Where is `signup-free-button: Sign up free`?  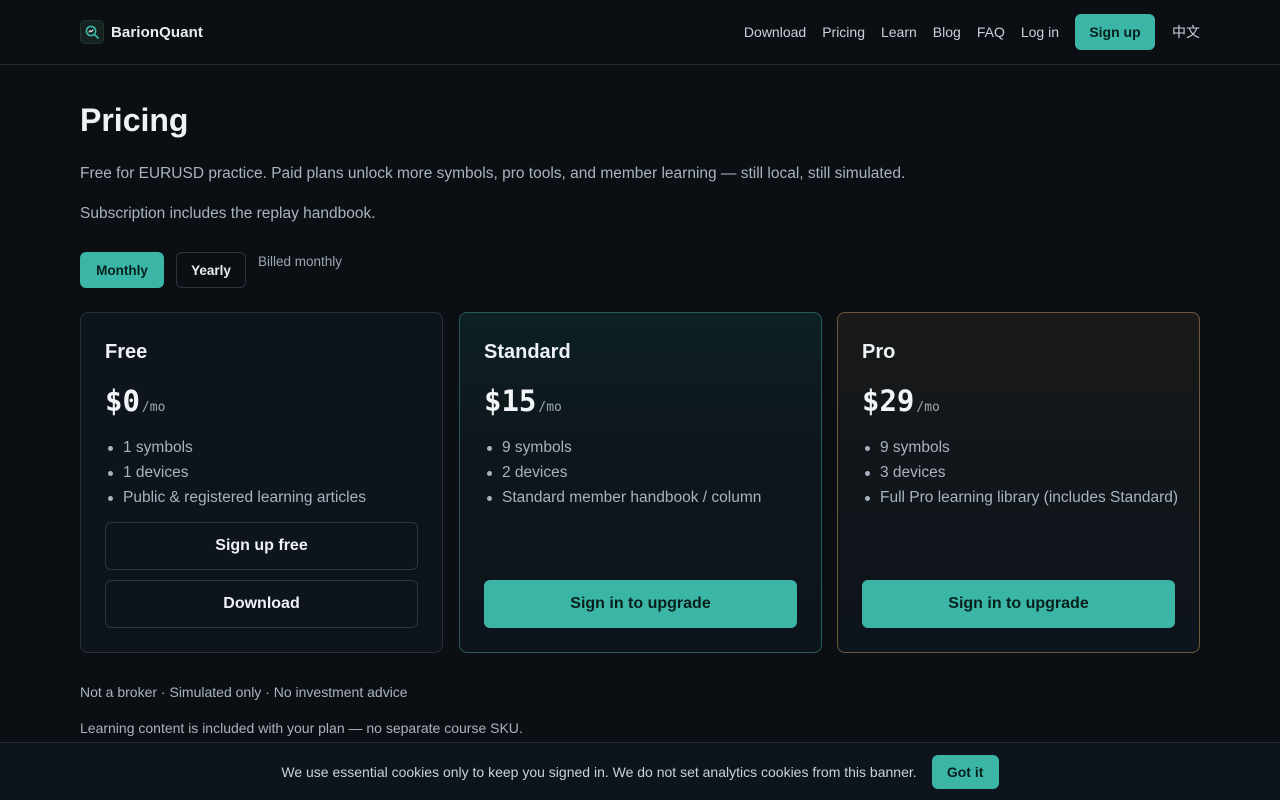 signup-free-button: Sign up free is located at coordinates (261, 546).